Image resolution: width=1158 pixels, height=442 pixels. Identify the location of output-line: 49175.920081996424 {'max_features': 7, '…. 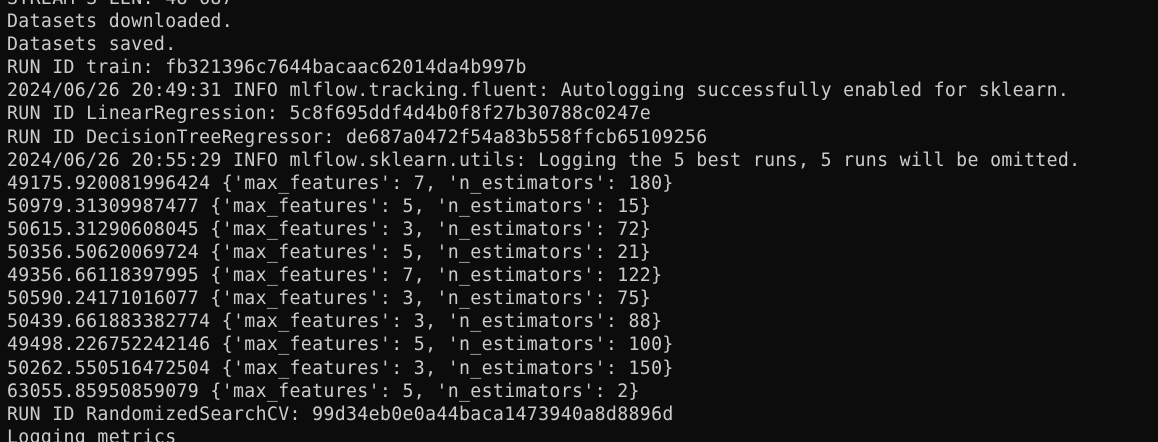
(340, 183).